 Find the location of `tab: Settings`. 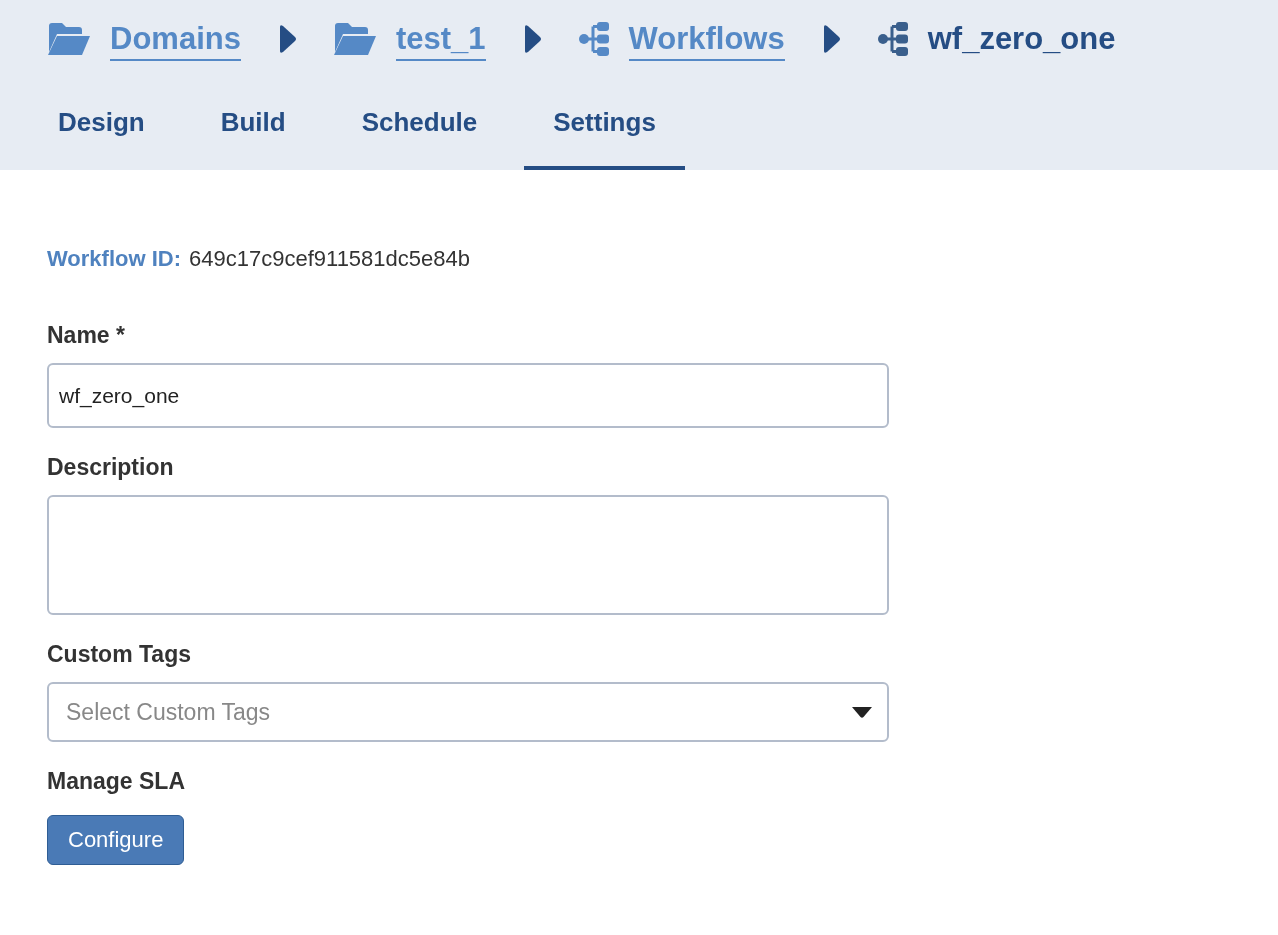

tab: Settings is located at coordinates (604, 124).